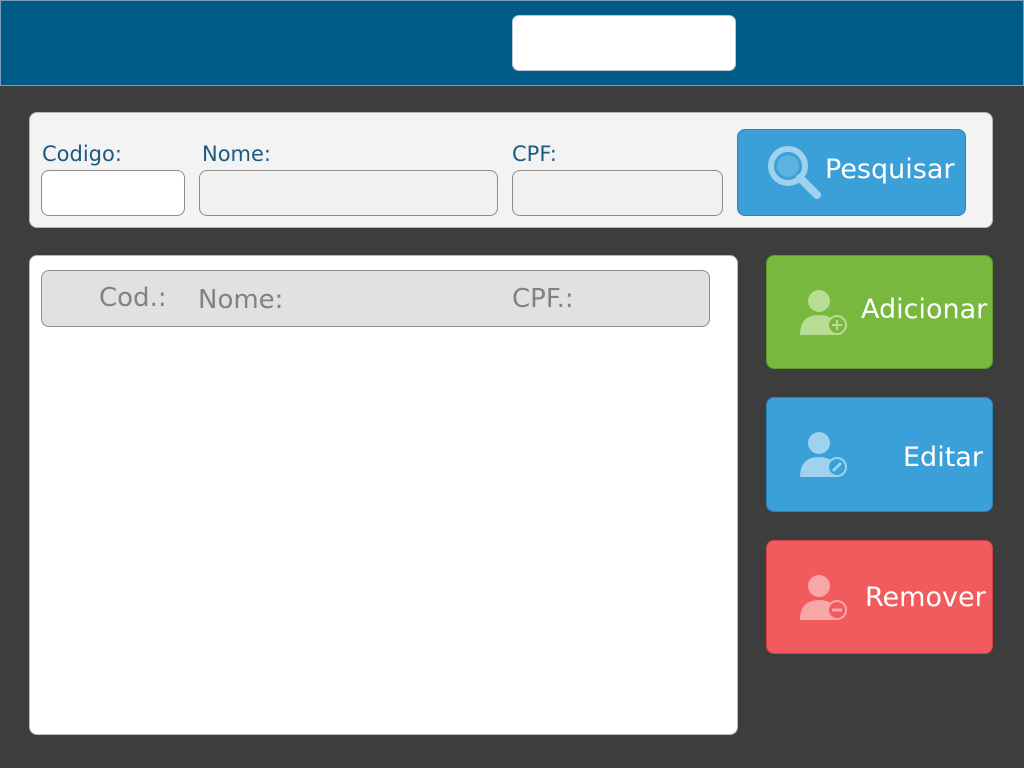  I want to click on codigo-input, so click(113, 193).